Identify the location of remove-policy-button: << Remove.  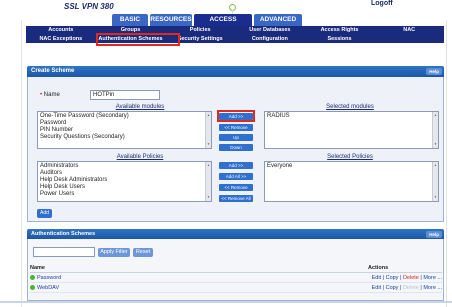
(236, 187).